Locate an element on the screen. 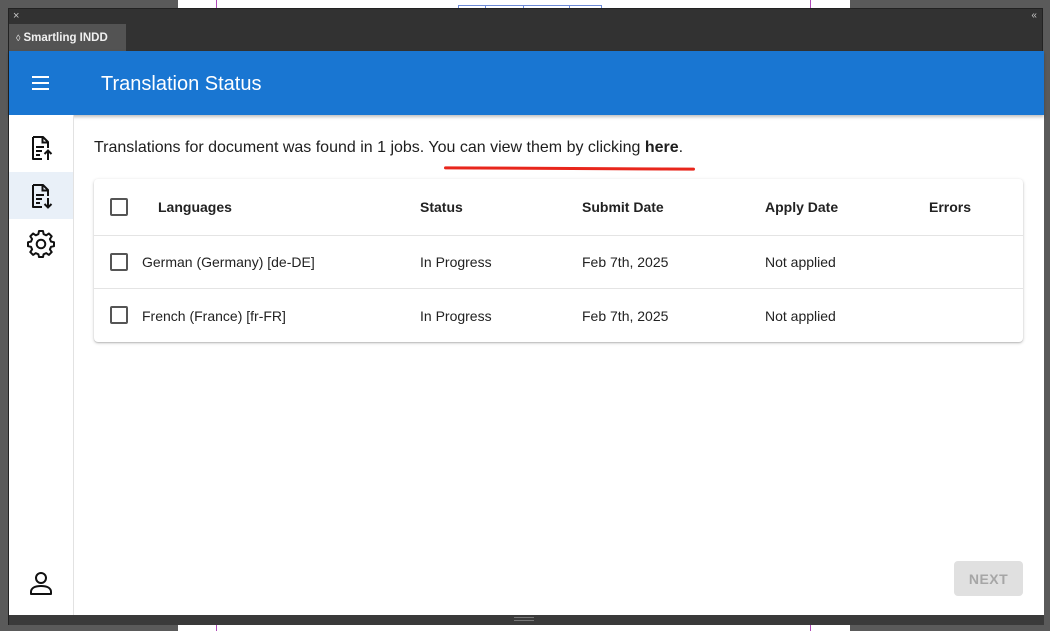 This screenshot has width=1050, height=631. view-jobs-link: here is located at coordinates (662, 147).